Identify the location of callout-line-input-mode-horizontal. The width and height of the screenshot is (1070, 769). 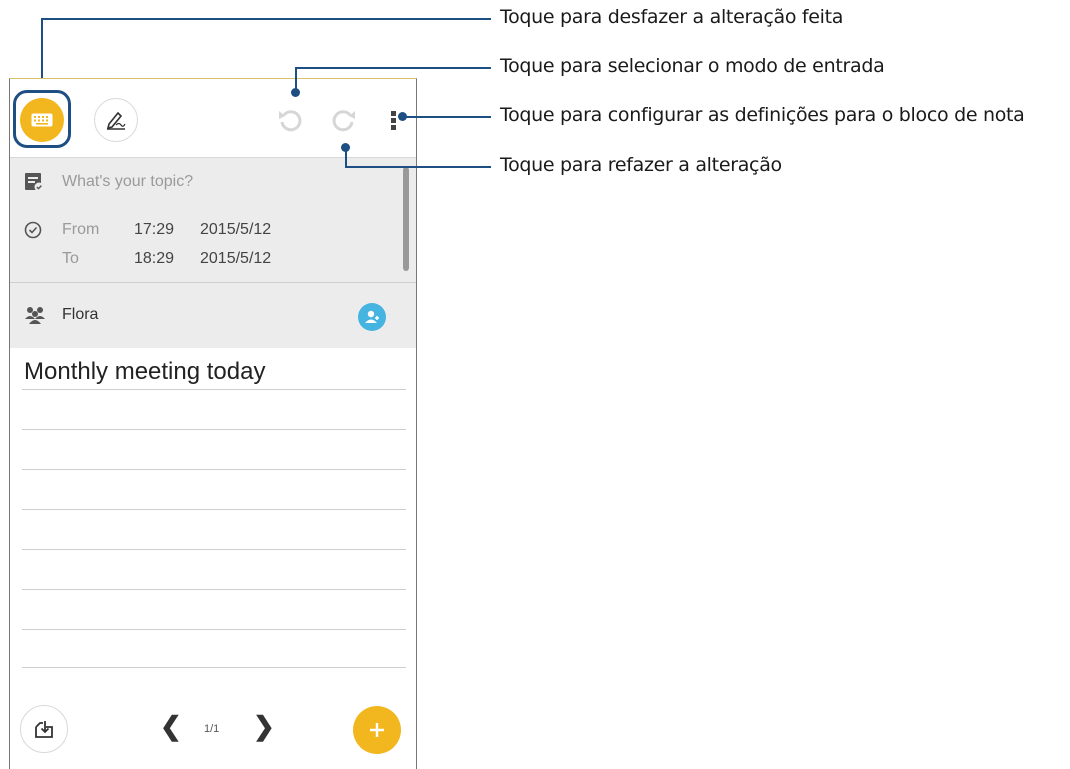
(393, 68).